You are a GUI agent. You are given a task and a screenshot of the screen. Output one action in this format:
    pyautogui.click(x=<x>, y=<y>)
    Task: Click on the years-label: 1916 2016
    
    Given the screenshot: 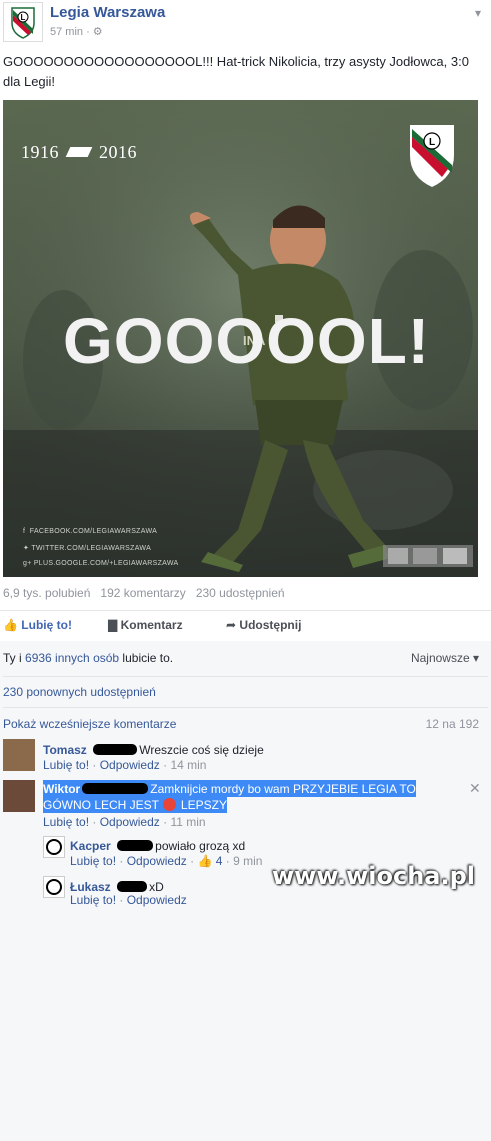 What is the action you would take?
    pyautogui.click(x=79, y=152)
    